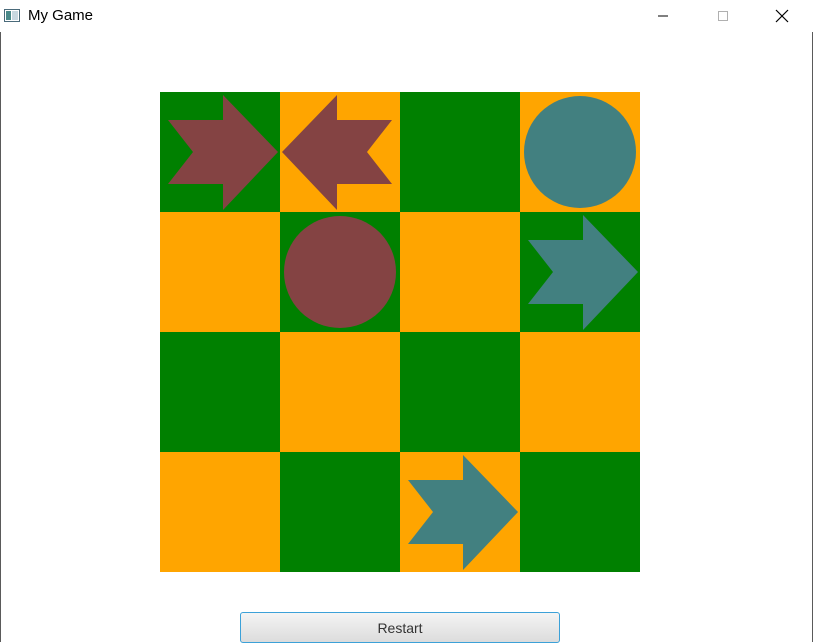  I want to click on close-icon, so click(782, 16).